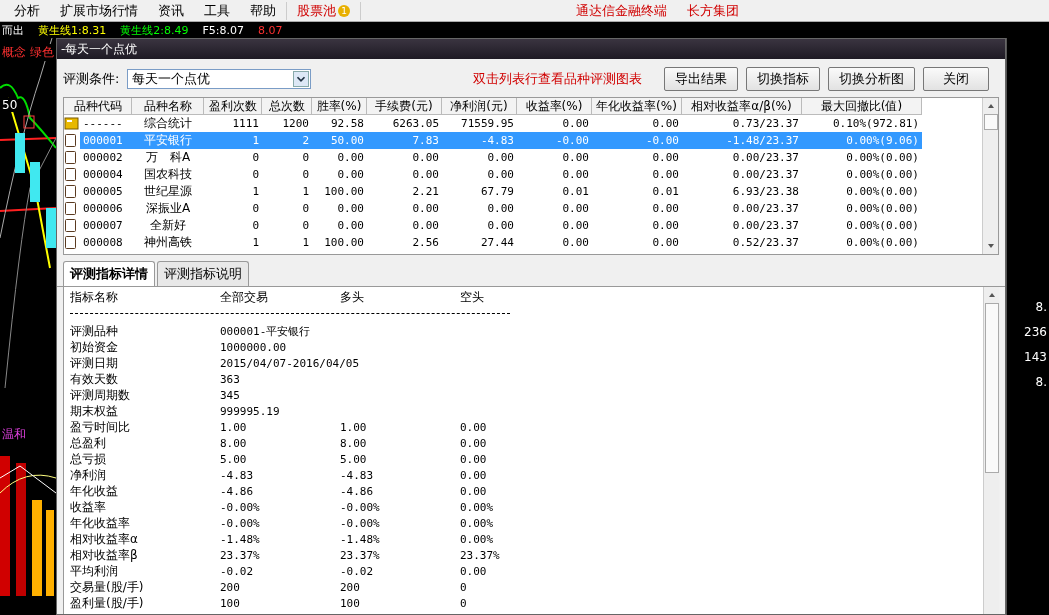  What do you see at coordinates (233, 106) in the screenshot?
I see `column-header: 盈利次数` at bounding box center [233, 106].